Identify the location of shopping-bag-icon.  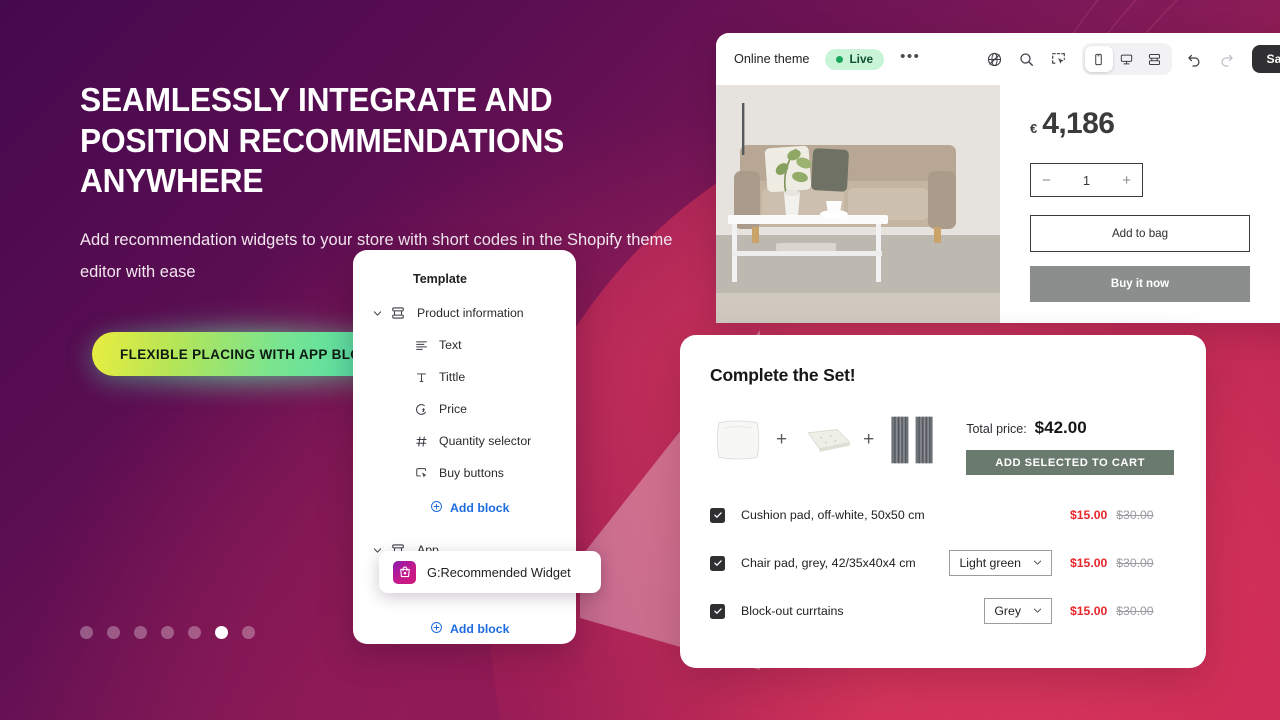
(404, 572).